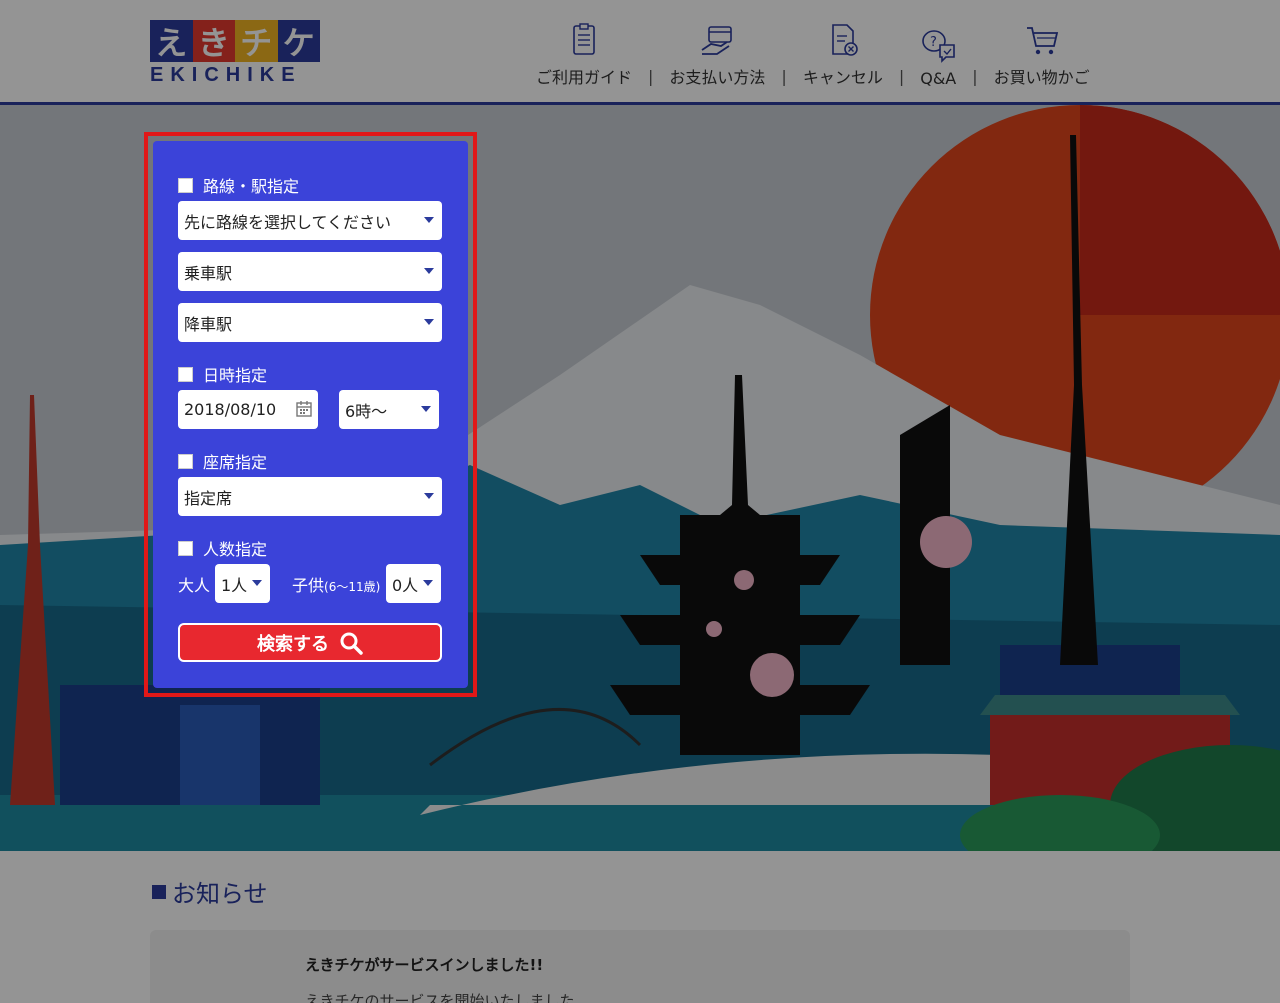 This screenshot has width=1280, height=1003. I want to click on line-select-value: 先に路線を選択してください, so click(288, 222).